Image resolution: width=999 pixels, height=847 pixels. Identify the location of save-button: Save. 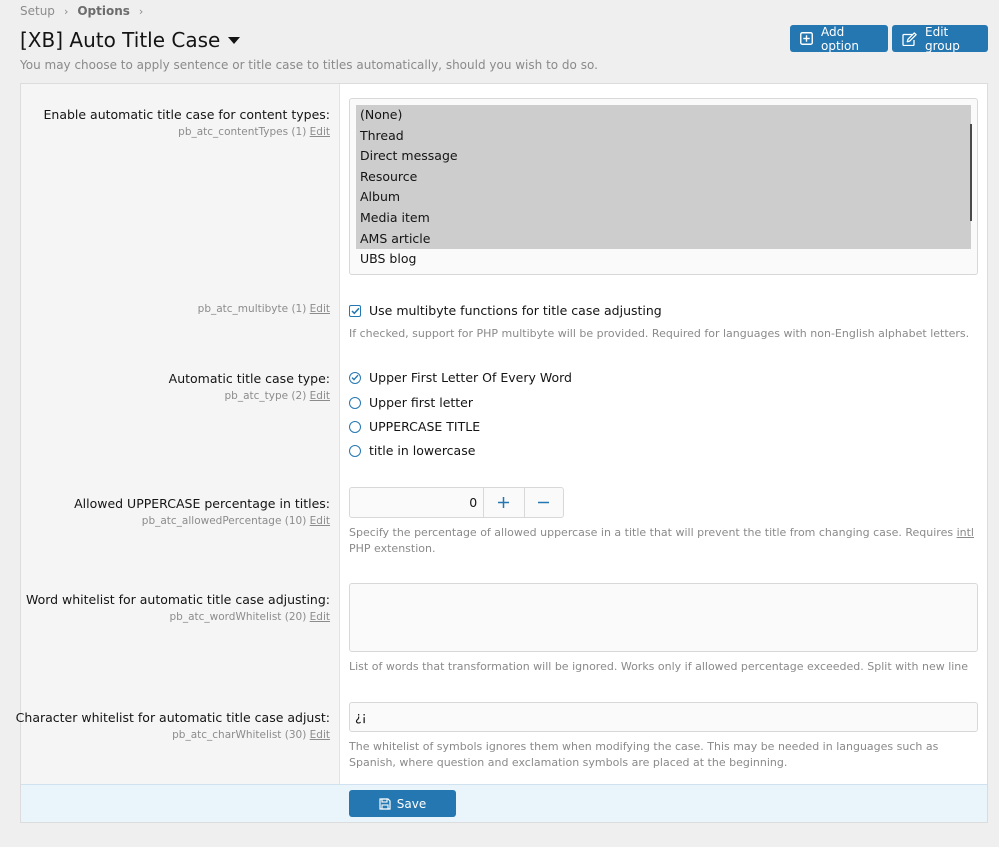
(402, 803).